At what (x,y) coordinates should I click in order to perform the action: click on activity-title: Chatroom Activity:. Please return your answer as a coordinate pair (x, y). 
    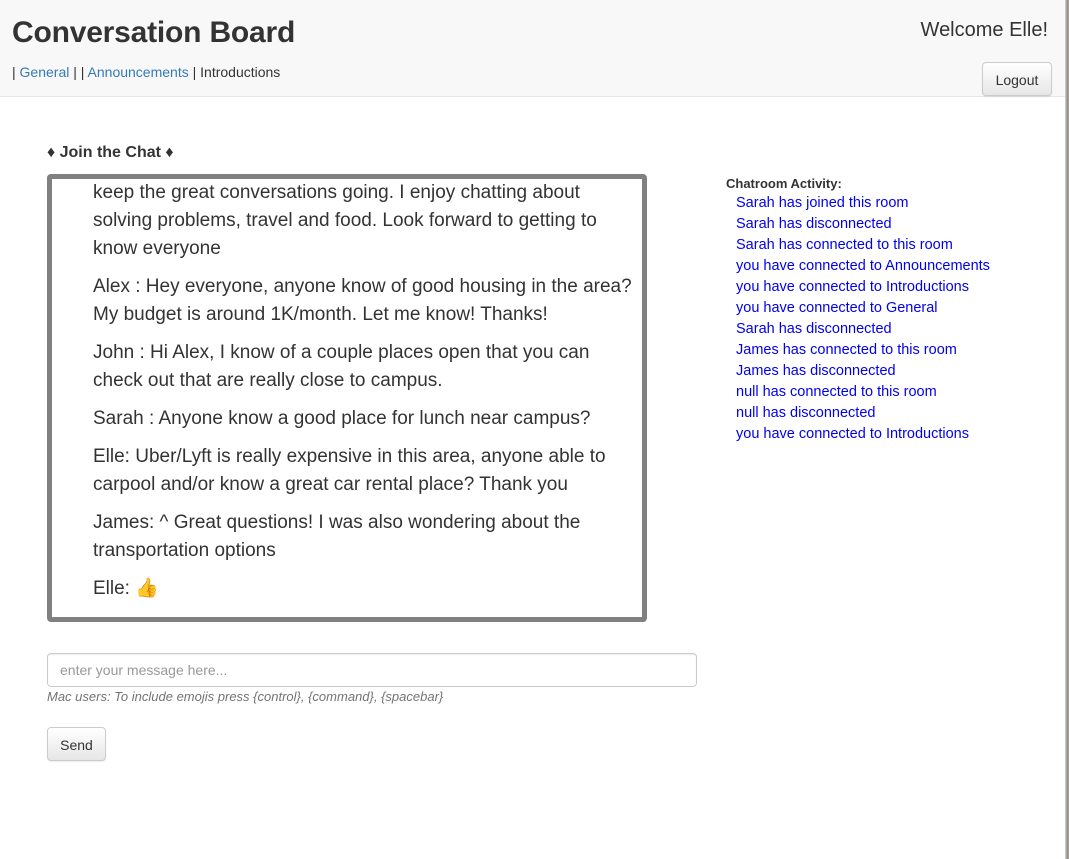
    Looking at the image, I should click on (784, 183).